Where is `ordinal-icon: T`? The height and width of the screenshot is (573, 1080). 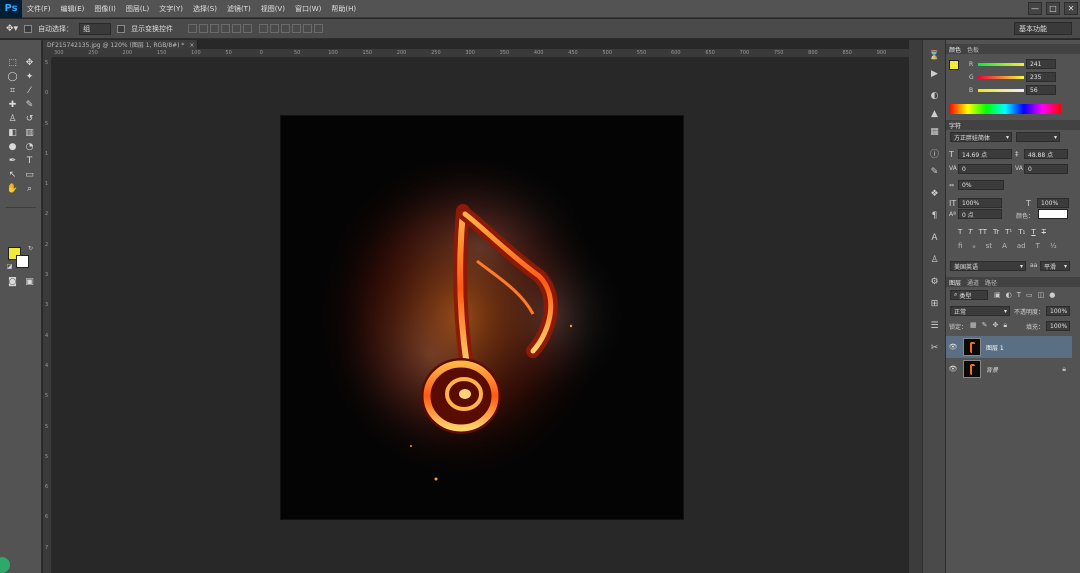 ordinal-icon: T is located at coordinates (1038, 246).